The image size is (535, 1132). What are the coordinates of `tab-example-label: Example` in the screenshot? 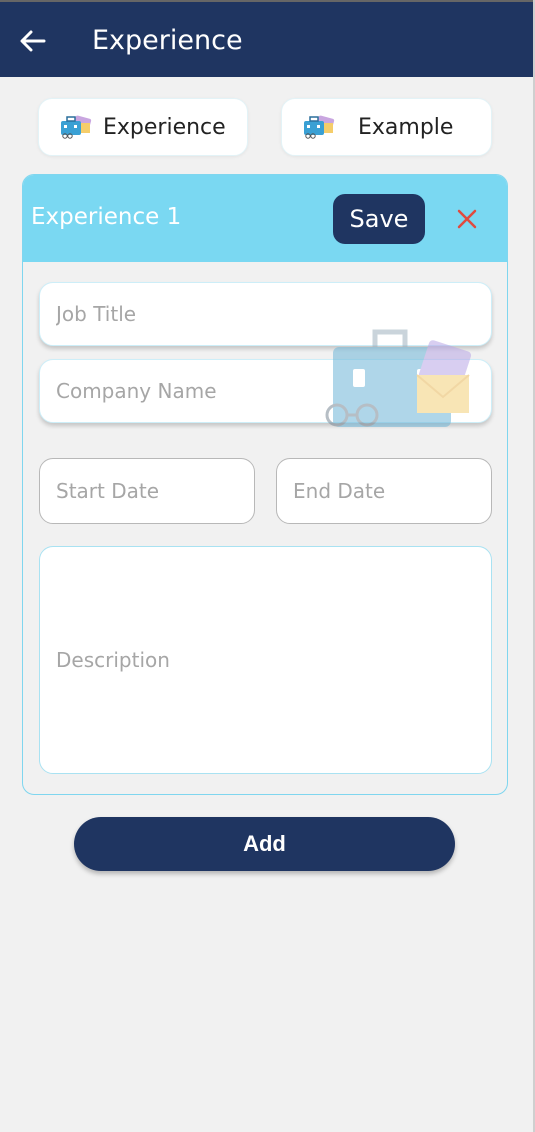 It's located at (406, 127).